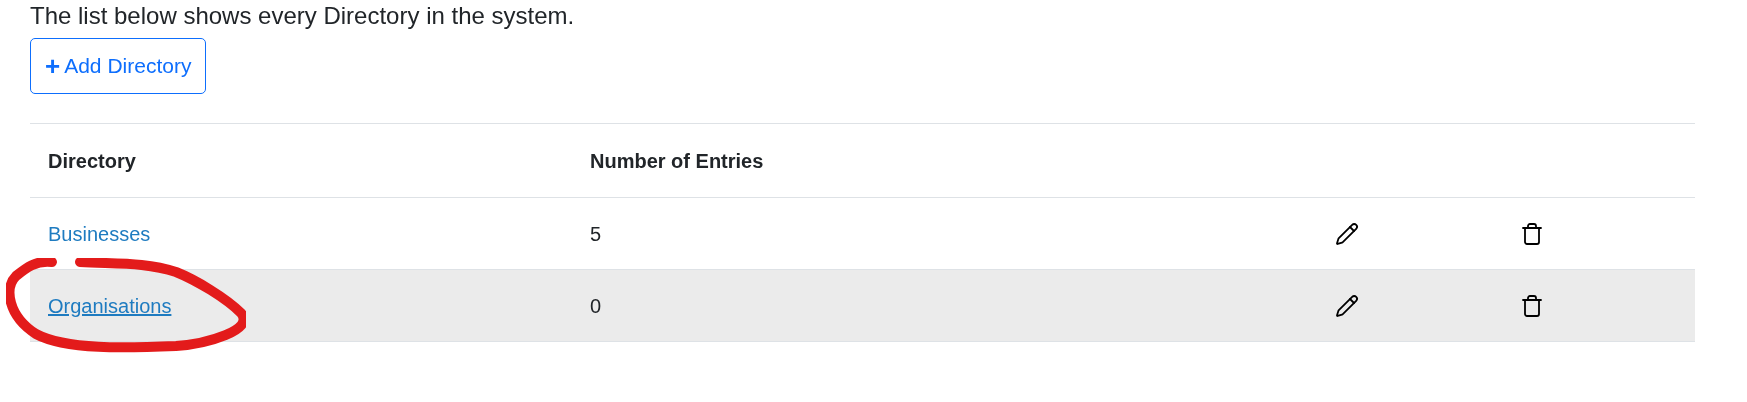 The image size is (1747, 402). I want to click on column-header: Number of Entries, so click(677, 160).